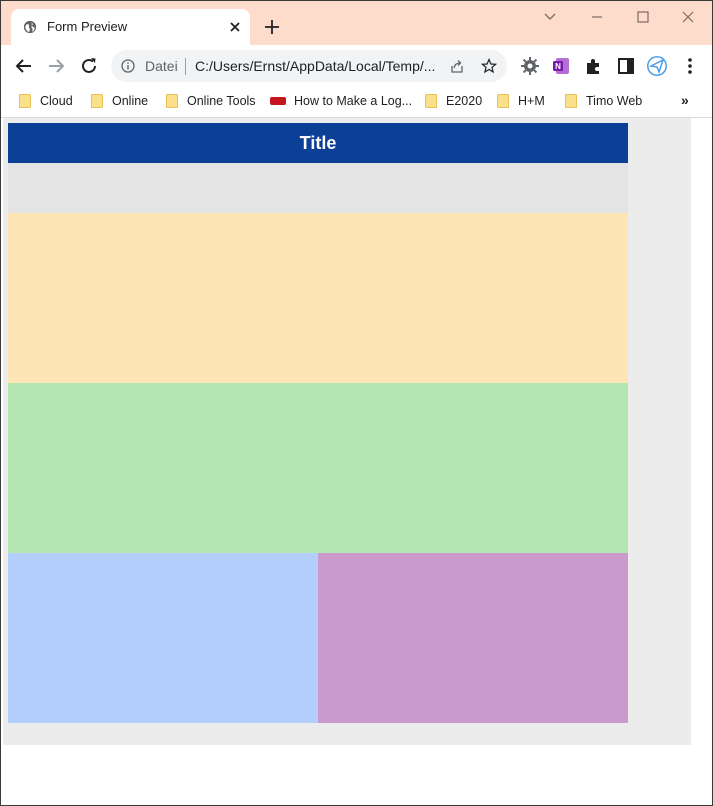 Image resolution: width=713 pixels, height=806 pixels. What do you see at coordinates (643, 17) in the screenshot?
I see `maximize-icon` at bounding box center [643, 17].